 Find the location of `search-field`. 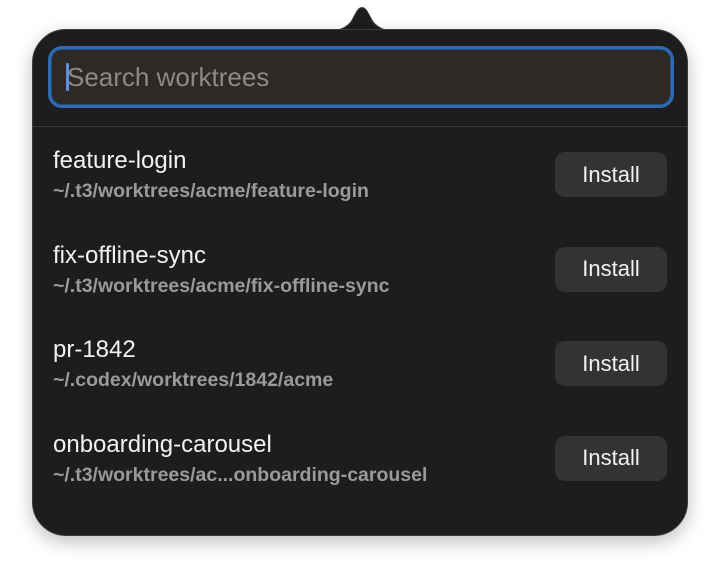

search-field is located at coordinates (361, 77).